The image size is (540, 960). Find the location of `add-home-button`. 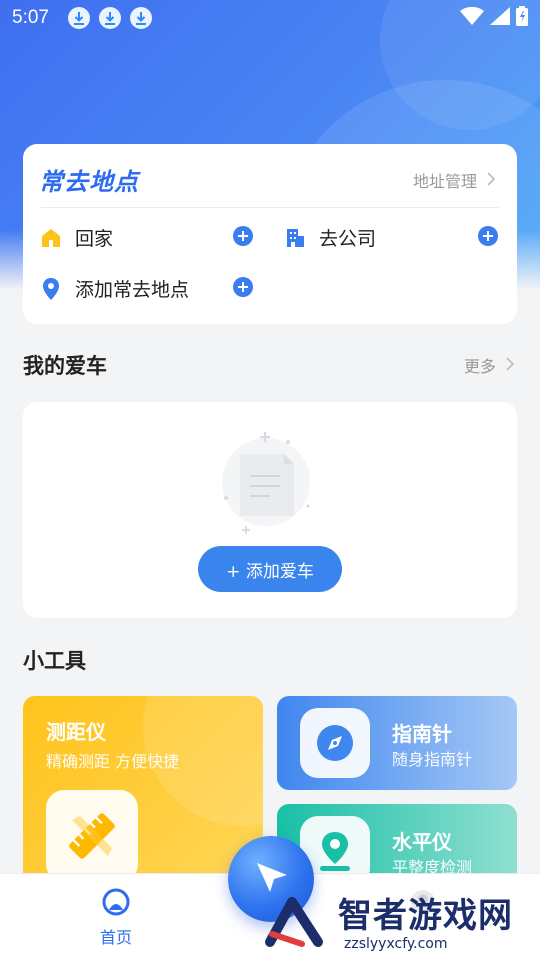

add-home-button is located at coordinates (243, 236).